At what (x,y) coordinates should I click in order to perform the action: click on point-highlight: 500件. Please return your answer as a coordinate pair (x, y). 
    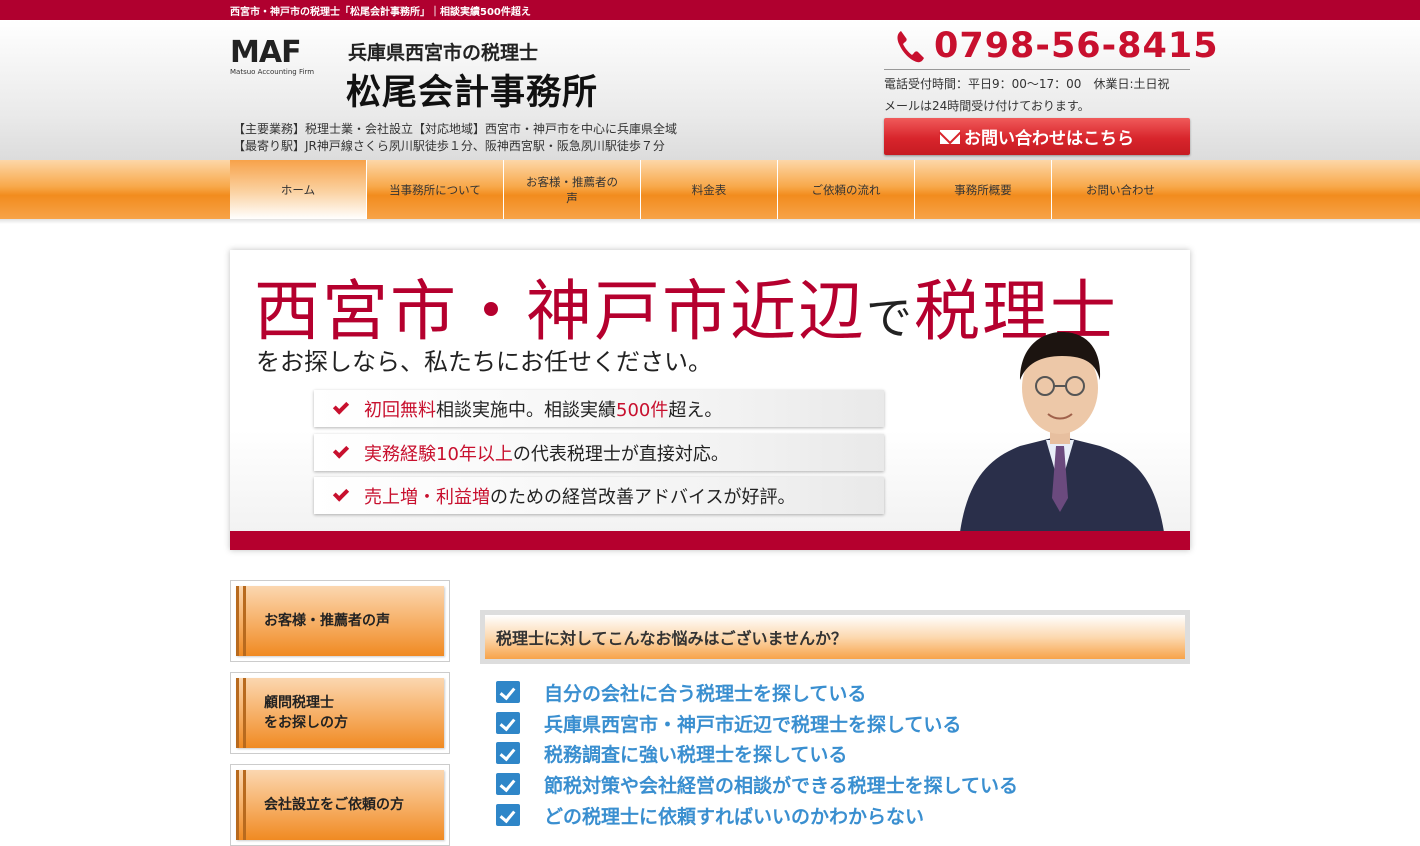
    Looking at the image, I should click on (642, 410).